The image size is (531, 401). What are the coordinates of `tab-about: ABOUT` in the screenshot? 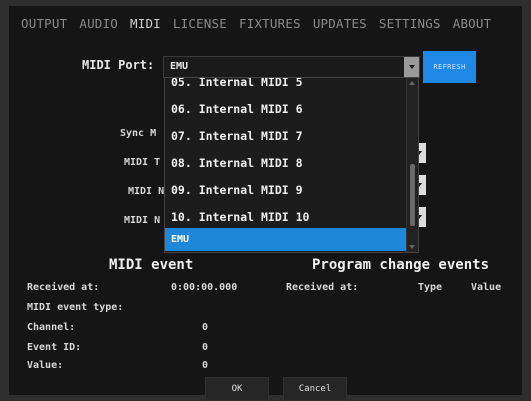 It's located at (472, 23).